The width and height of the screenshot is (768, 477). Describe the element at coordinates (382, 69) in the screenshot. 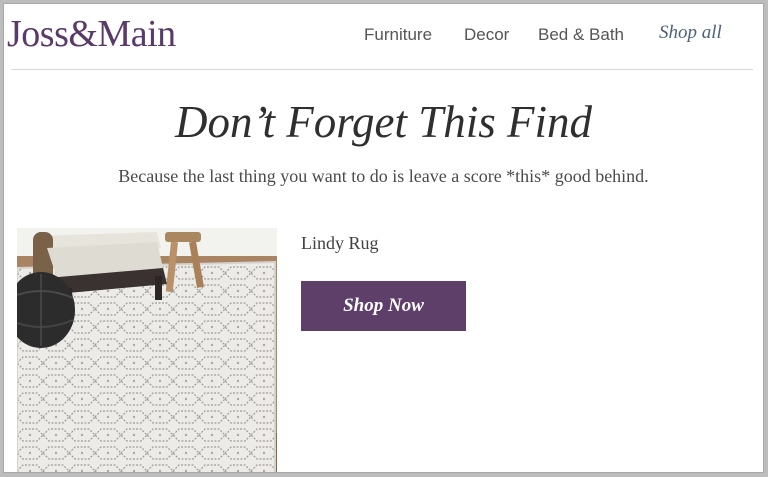

I see `header-divider` at that location.